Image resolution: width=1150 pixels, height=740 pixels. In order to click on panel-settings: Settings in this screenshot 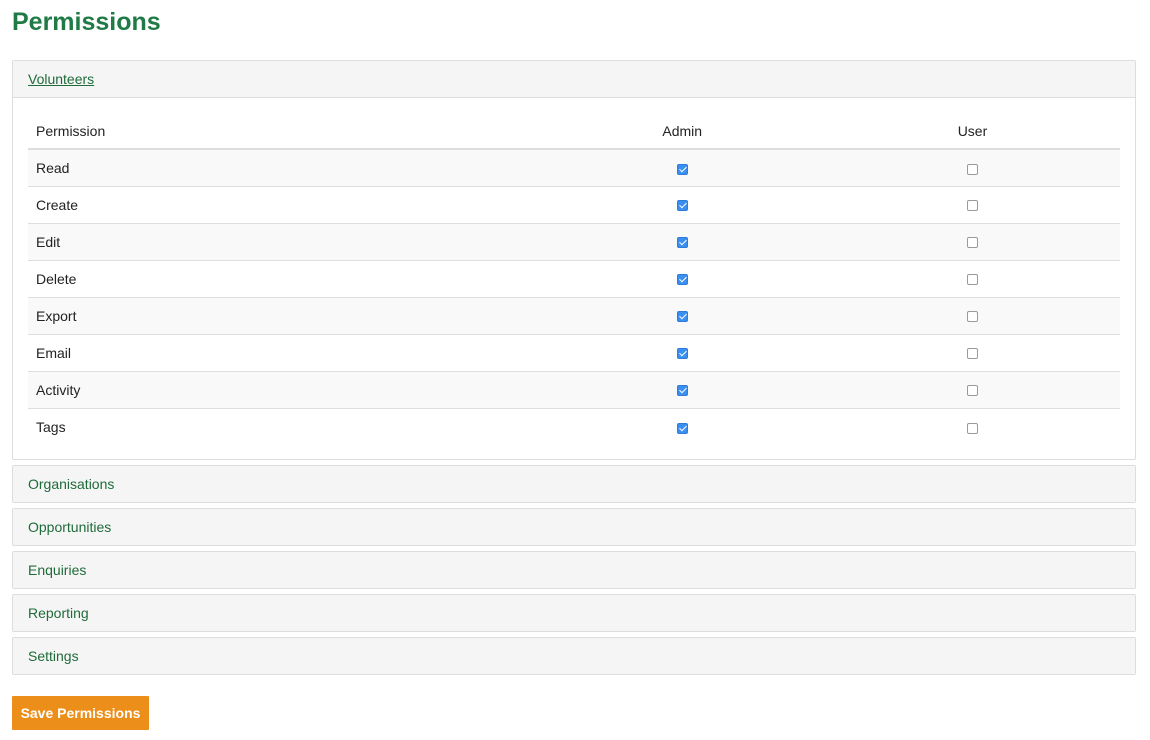, I will do `click(574, 656)`.